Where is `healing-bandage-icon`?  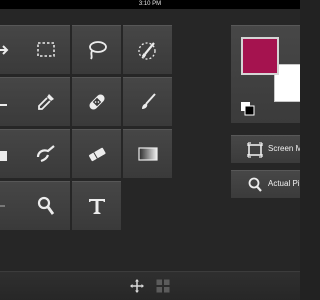
healing-bandage-icon is located at coordinates (96, 102).